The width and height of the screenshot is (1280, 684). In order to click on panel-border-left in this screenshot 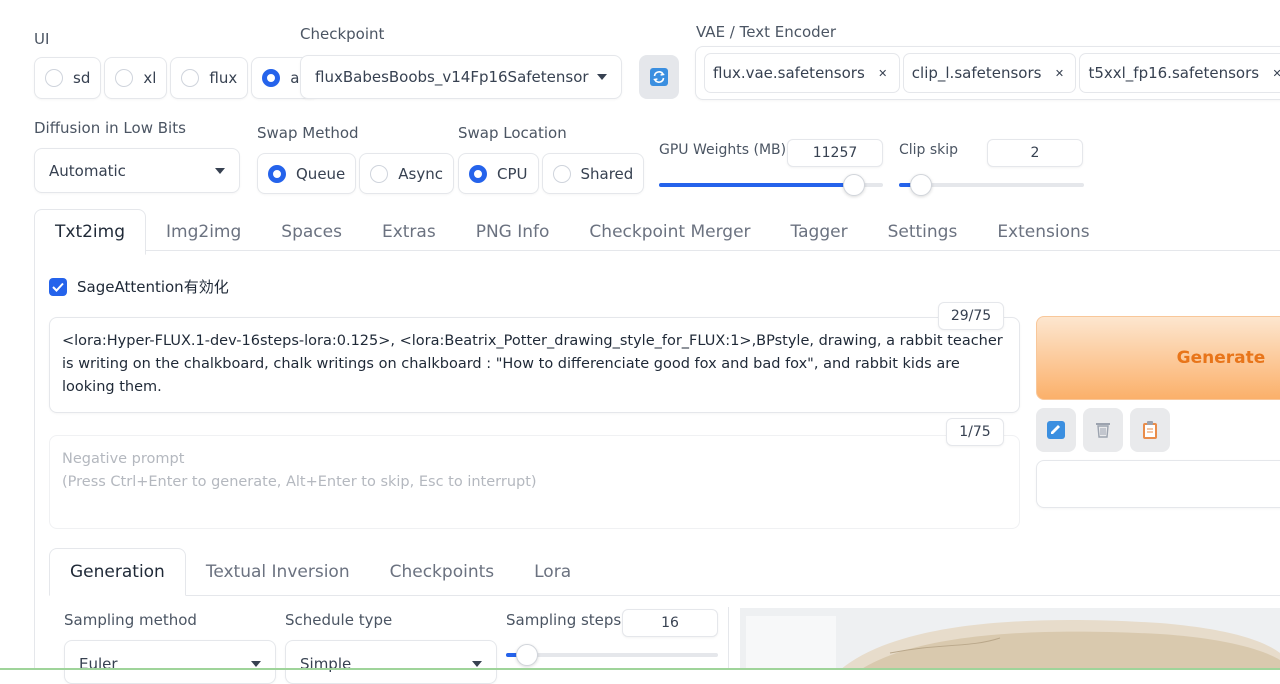, I will do `click(34, 460)`.